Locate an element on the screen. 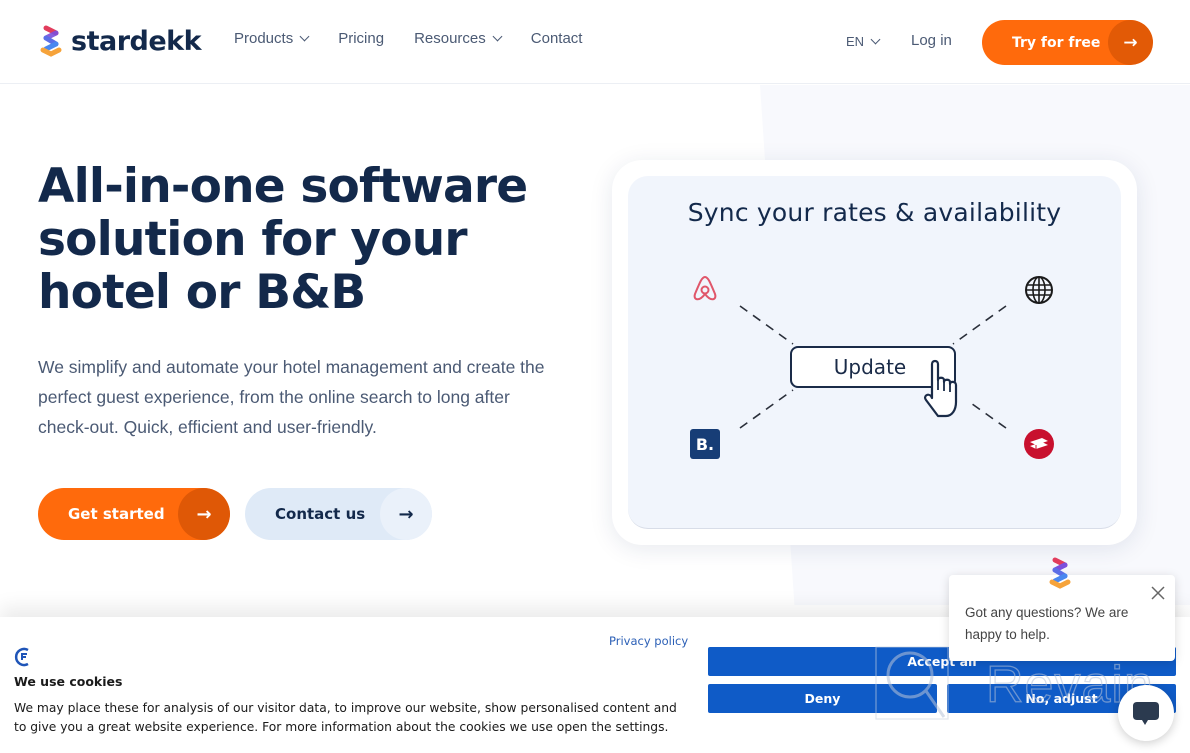 The image size is (1190, 753). get-started-button: Get started → is located at coordinates (134, 514).